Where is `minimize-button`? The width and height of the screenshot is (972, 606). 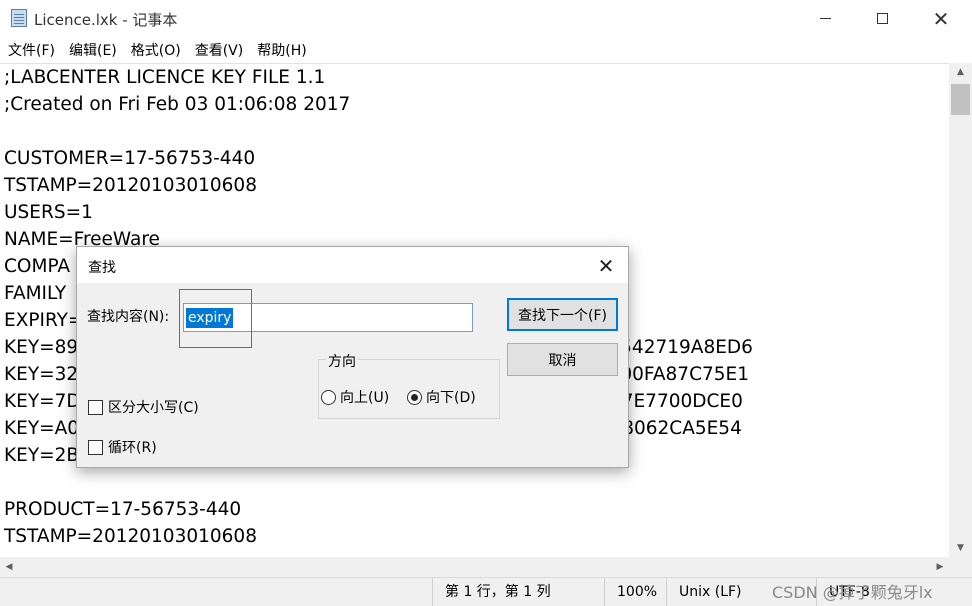
minimize-button is located at coordinates (825, 18).